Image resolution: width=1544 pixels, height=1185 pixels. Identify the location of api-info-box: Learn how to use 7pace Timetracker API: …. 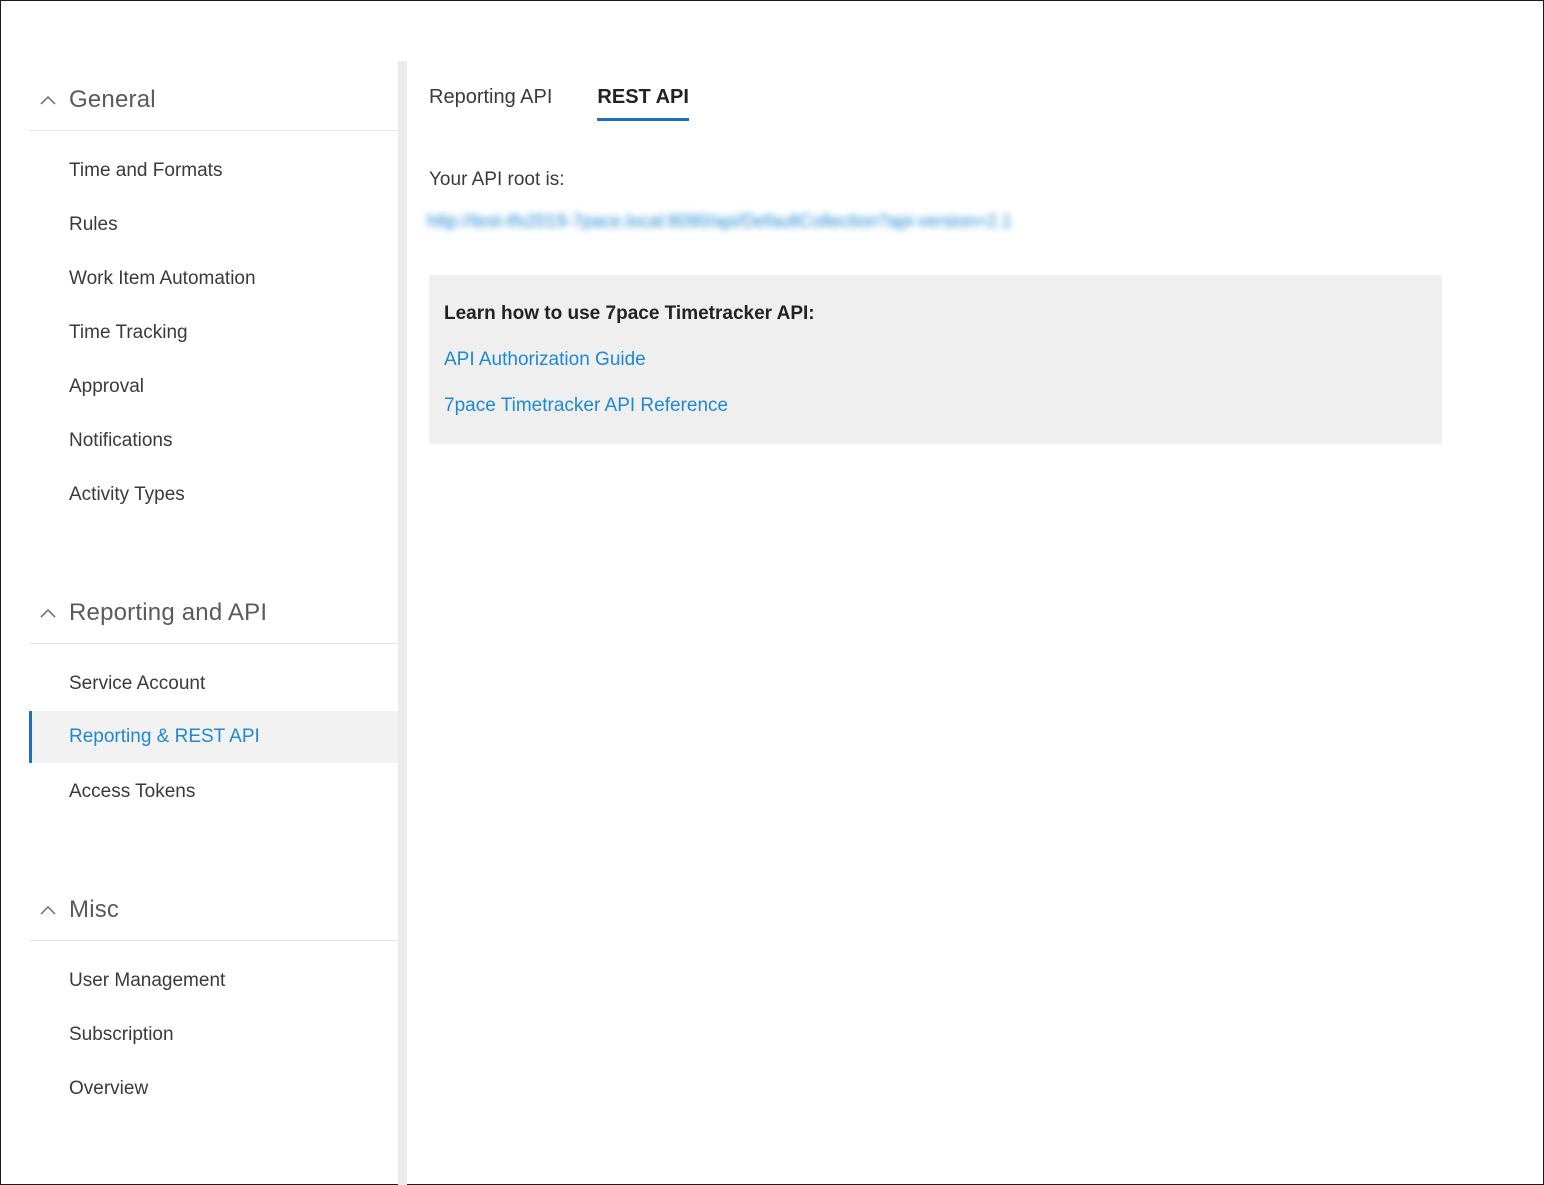
(935, 359).